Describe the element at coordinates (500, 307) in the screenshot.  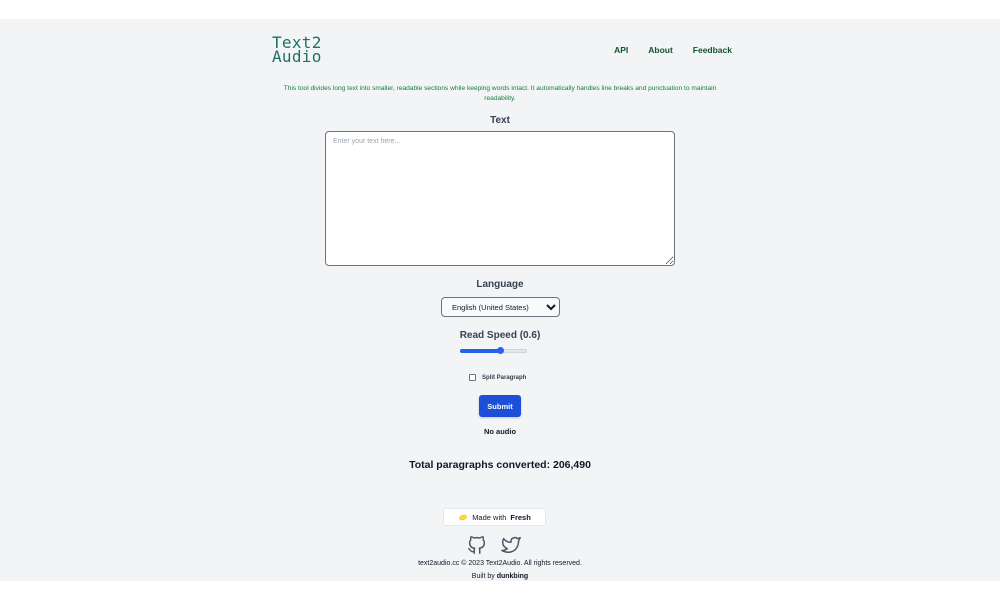
I see `language-select: English (United States)` at that location.